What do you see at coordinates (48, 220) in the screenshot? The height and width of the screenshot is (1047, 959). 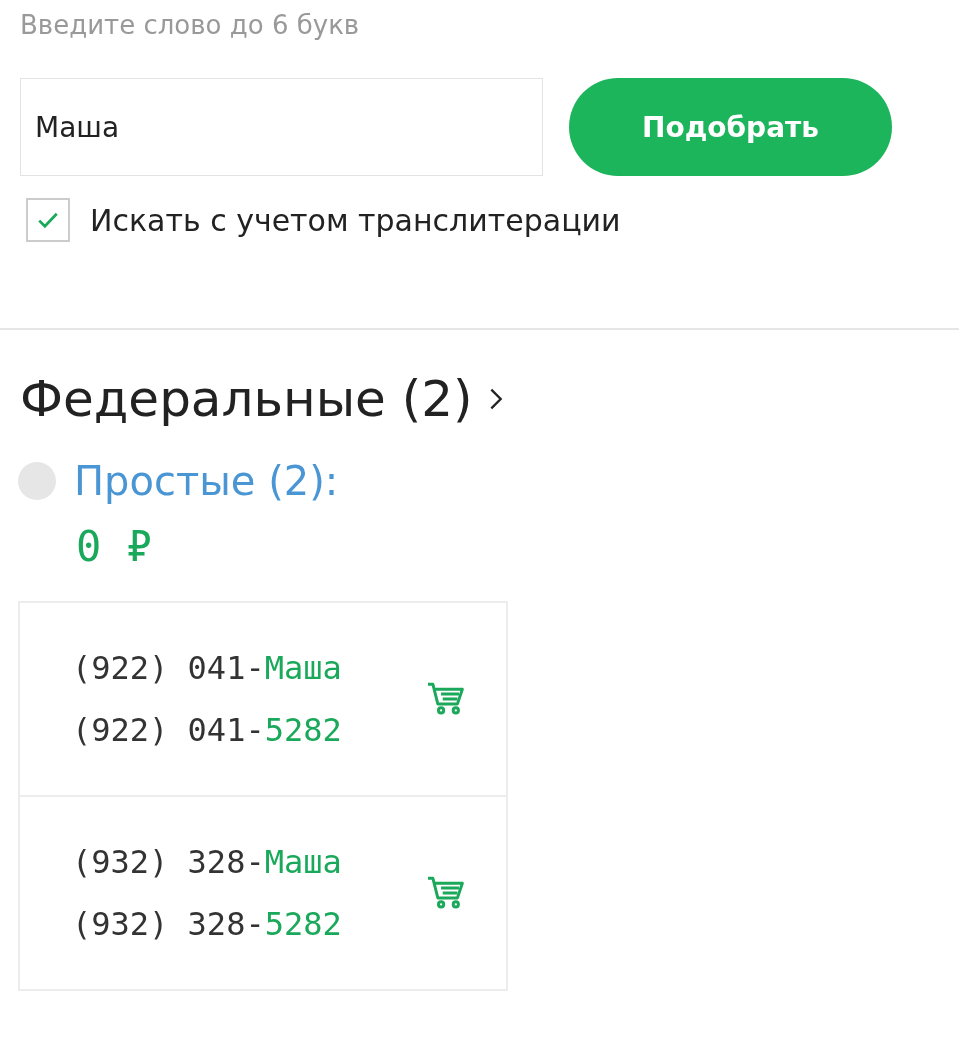 I see `checkbox` at bounding box center [48, 220].